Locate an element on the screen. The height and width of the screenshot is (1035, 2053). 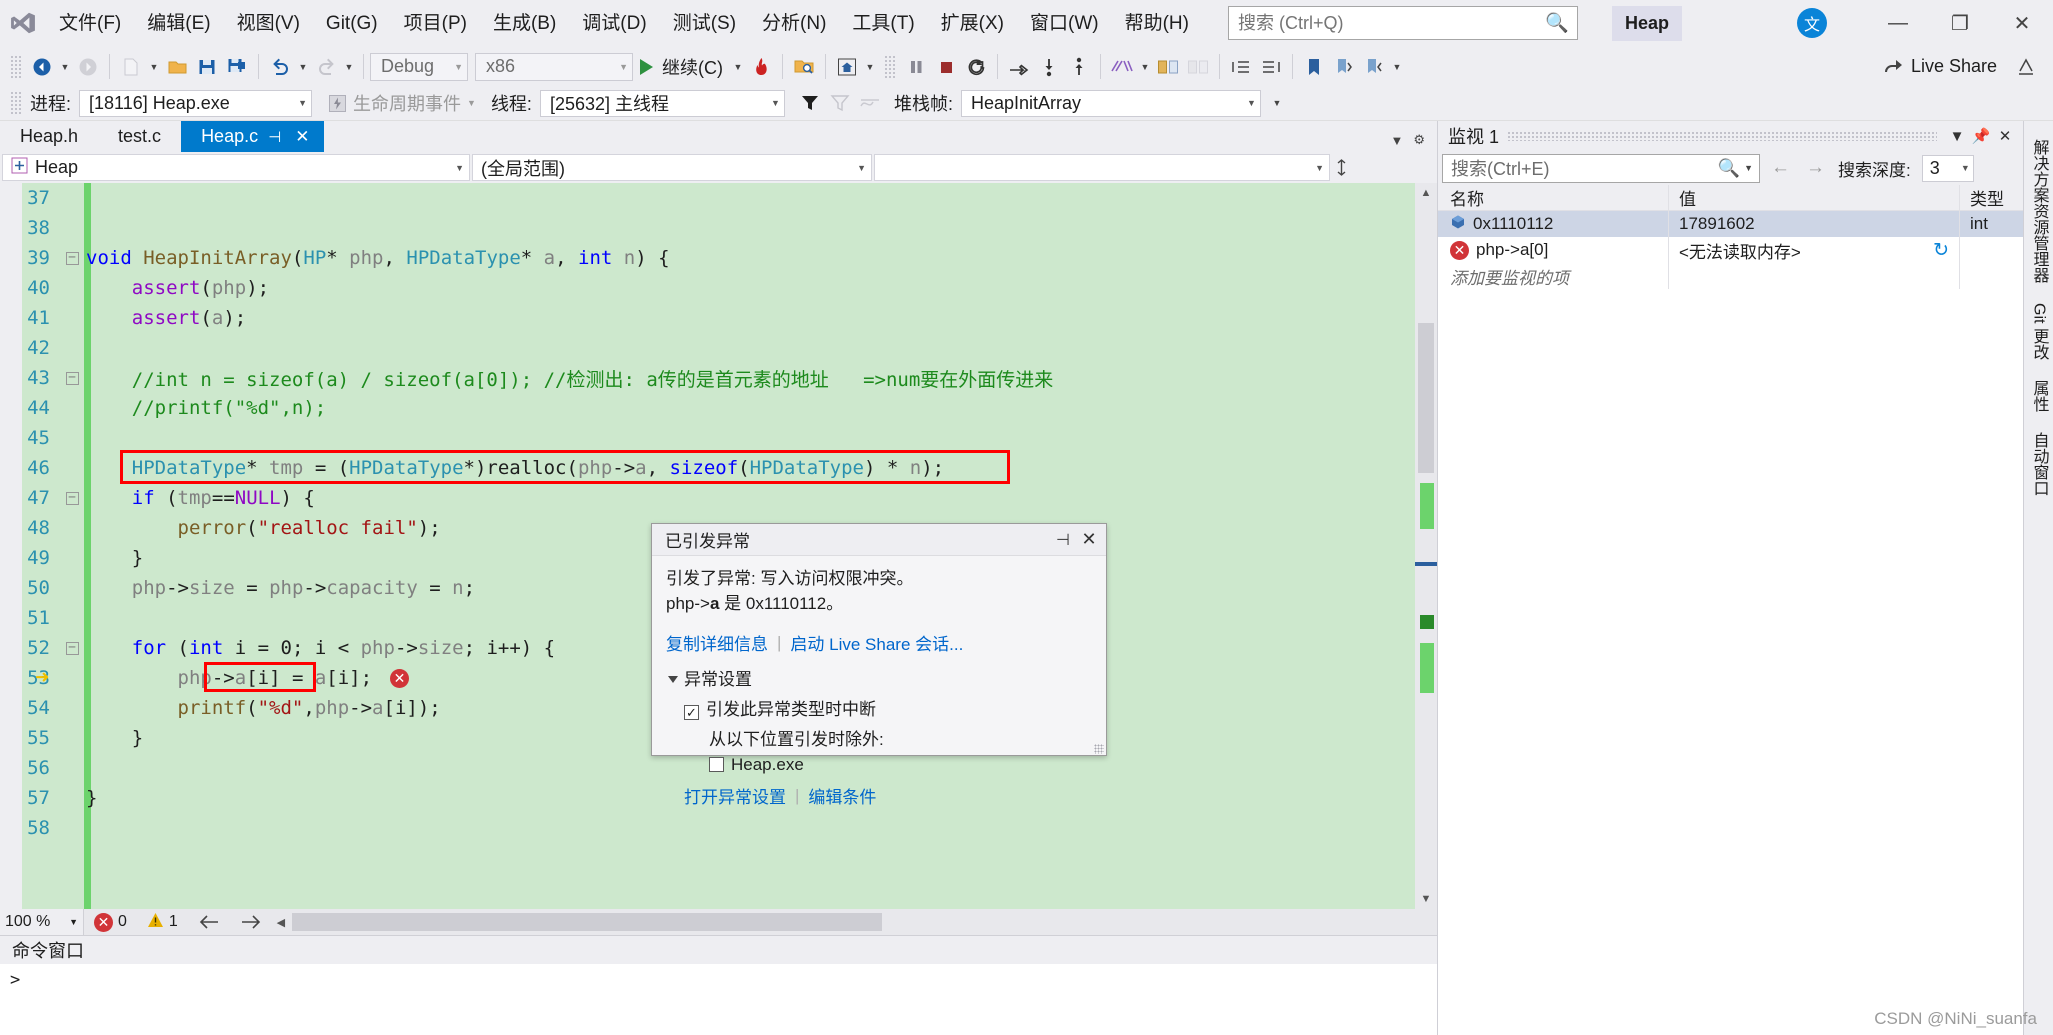
menu-item-window: 窗口(W) is located at coordinates (1064, 23).